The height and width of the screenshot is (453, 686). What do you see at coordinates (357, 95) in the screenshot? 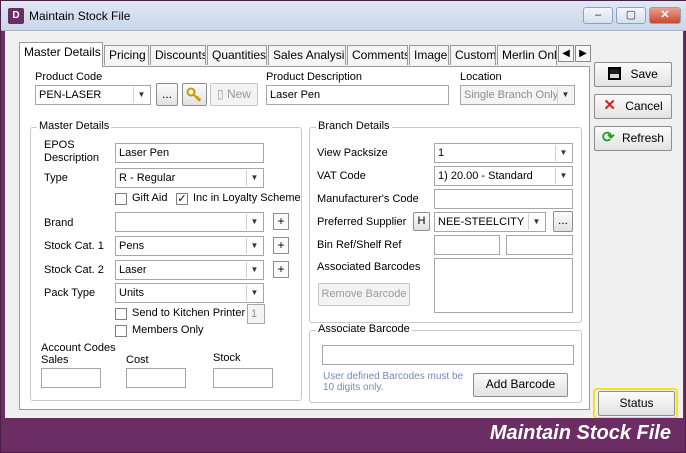
I see `product-description-input: Laser Pen` at bounding box center [357, 95].